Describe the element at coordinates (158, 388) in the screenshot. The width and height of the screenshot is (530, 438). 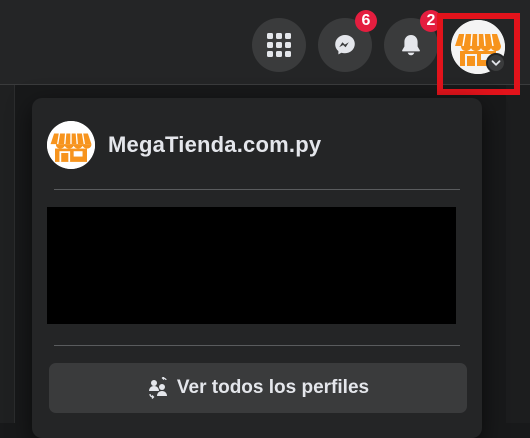
I see `switch-profiles-icon` at that location.